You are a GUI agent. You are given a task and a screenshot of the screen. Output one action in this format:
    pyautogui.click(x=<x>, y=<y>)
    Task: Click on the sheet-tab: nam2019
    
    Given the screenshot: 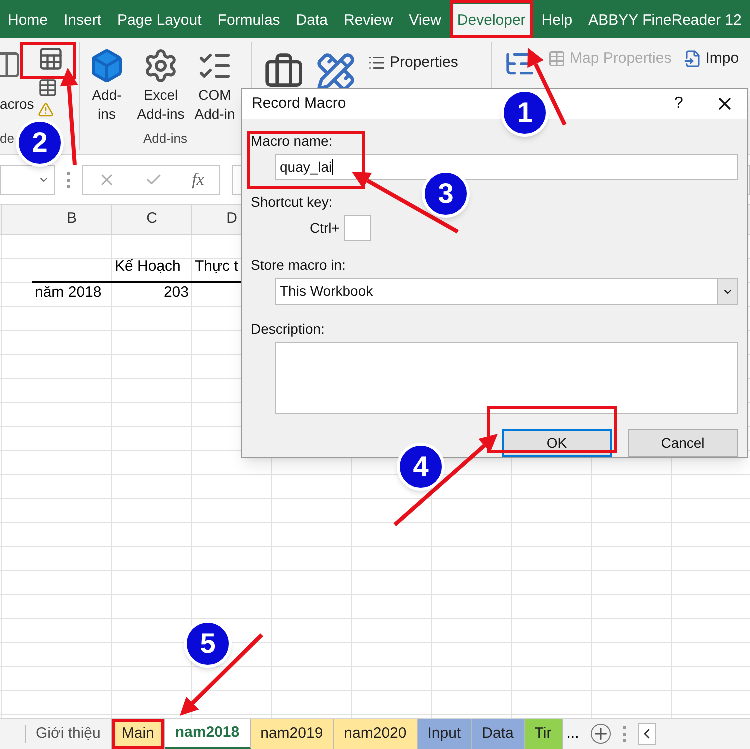 What is the action you would take?
    pyautogui.click(x=292, y=734)
    